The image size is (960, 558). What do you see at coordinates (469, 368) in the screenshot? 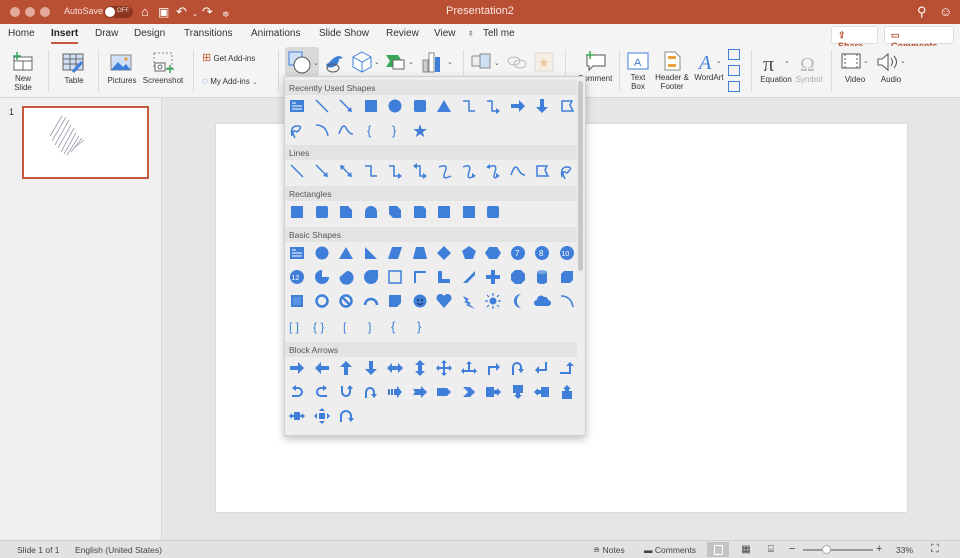
I see `shape-lru-icon` at bounding box center [469, 368].